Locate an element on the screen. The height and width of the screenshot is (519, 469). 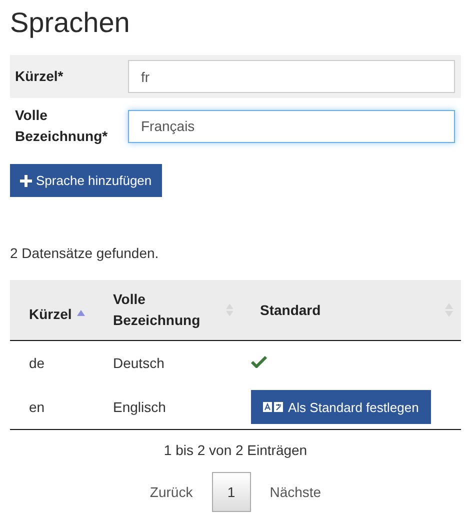
language-icon is located at coordinates (273, 407).